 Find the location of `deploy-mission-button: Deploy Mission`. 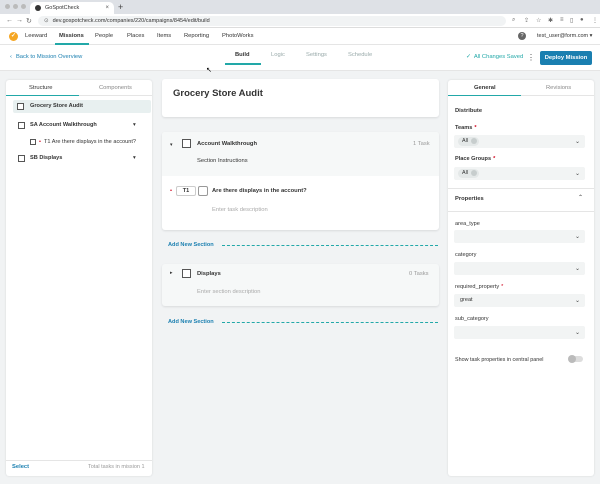

deploy-mission-button: Deploy Mission is located at coordinates (566, 58).